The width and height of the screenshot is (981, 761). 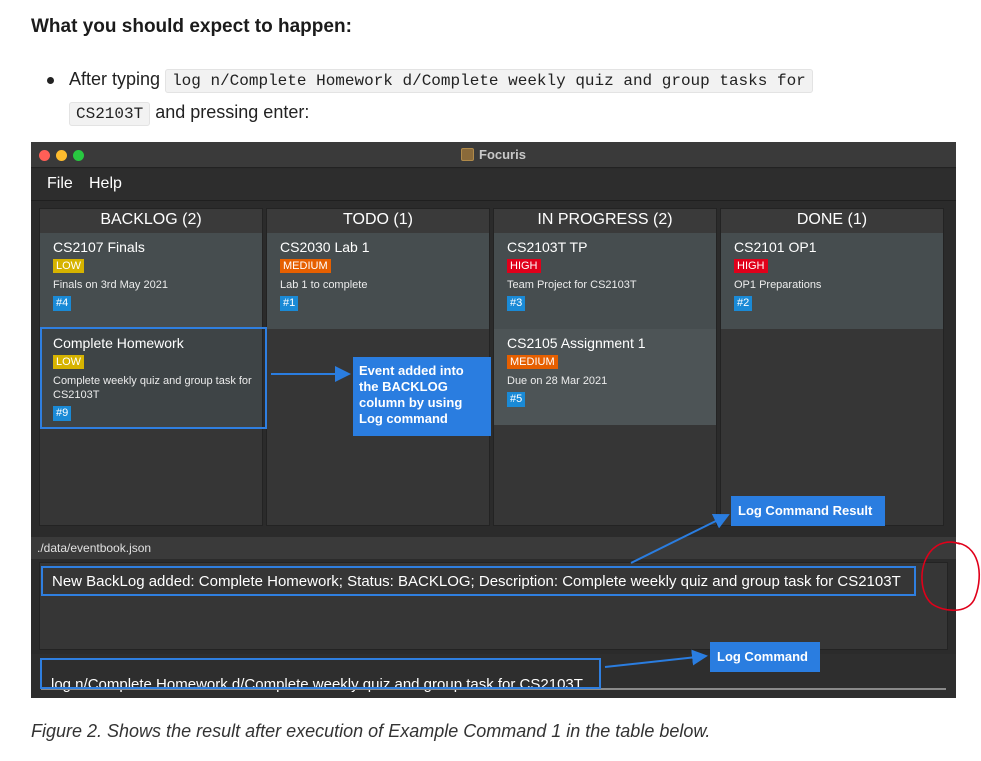 I want to click on bullet-dot, so click(x=50, y=80).